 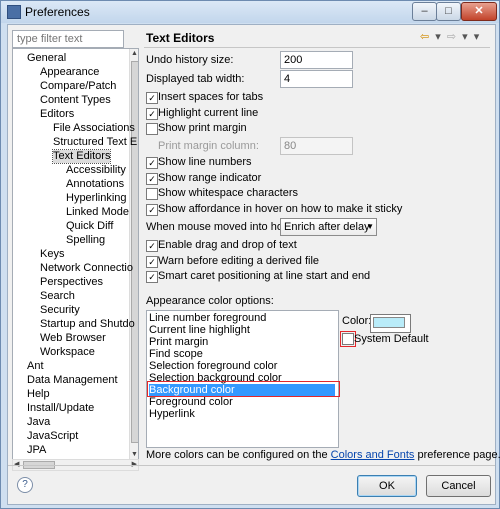 I want to click on checkbox-label: Warn before editing a derived file, so click(x=239, y=260).